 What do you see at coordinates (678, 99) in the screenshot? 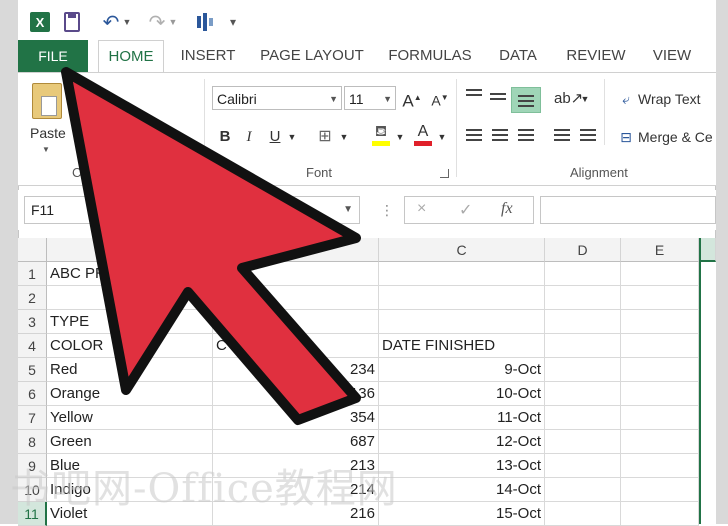
I see `wrap-text-button: Wrap Text` at bounding box center [678, 99].